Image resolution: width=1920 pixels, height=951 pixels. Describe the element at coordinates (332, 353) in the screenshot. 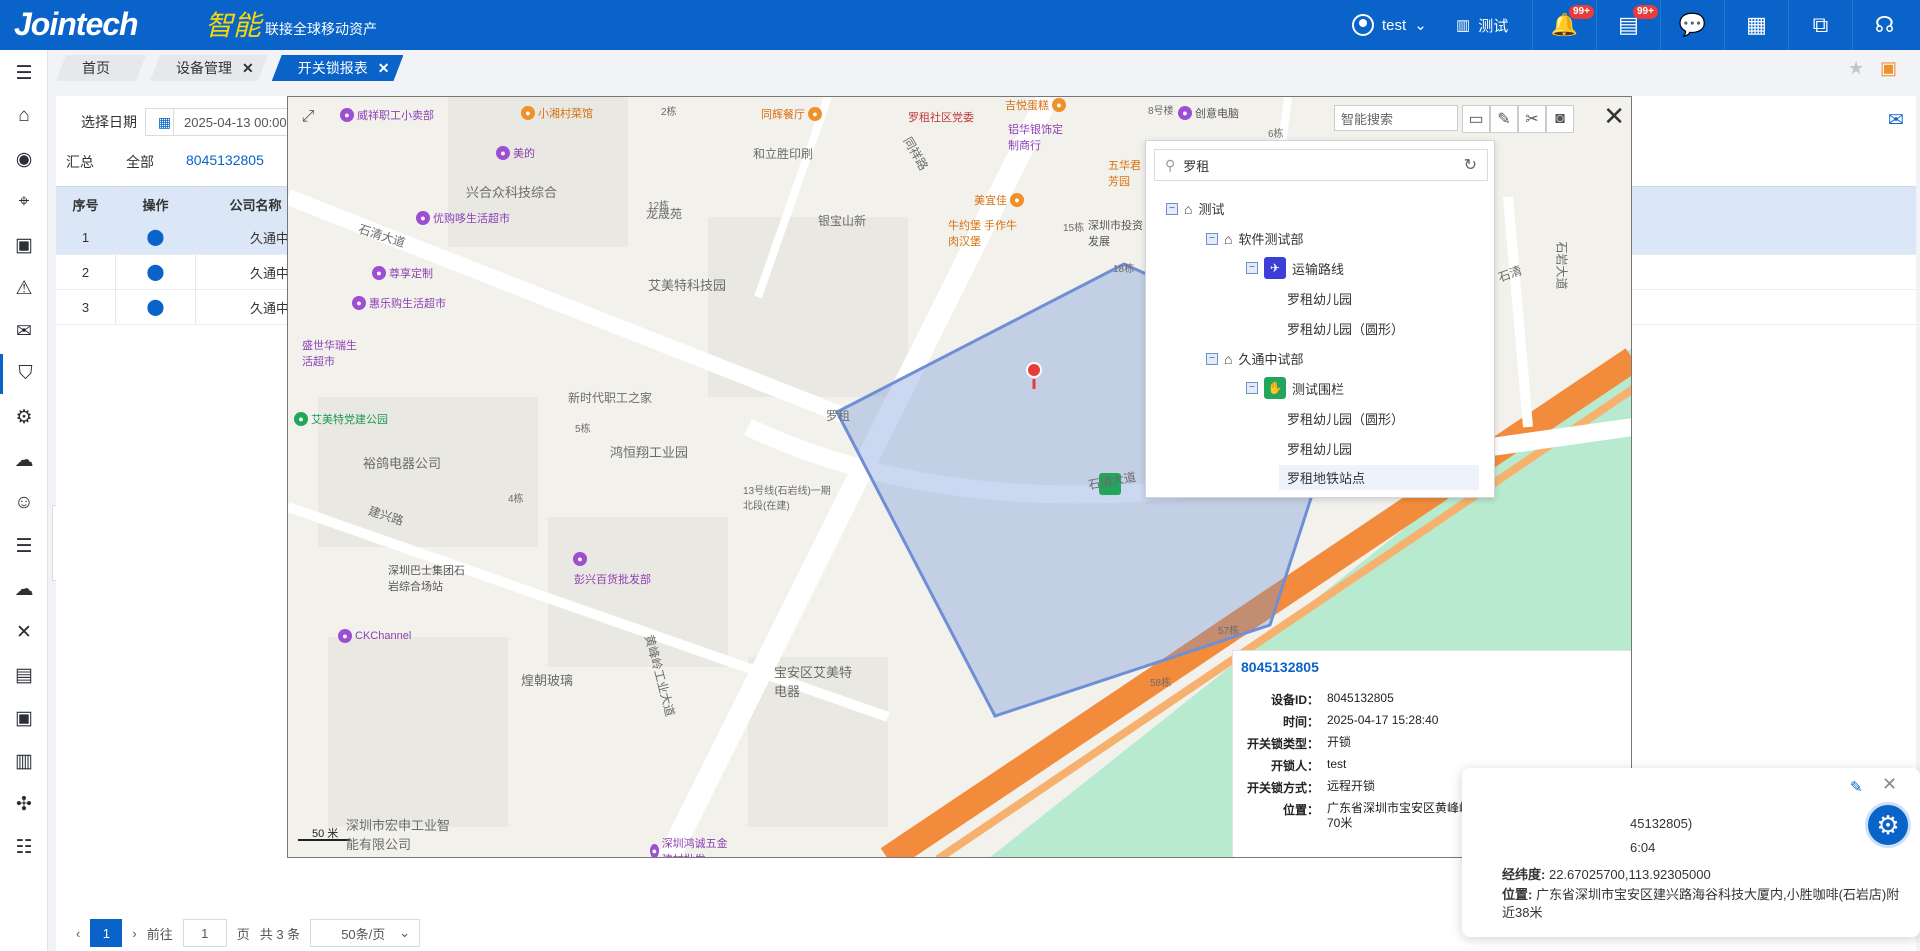

I see `map-poi: 盛世华瑞生活超市` at that location.